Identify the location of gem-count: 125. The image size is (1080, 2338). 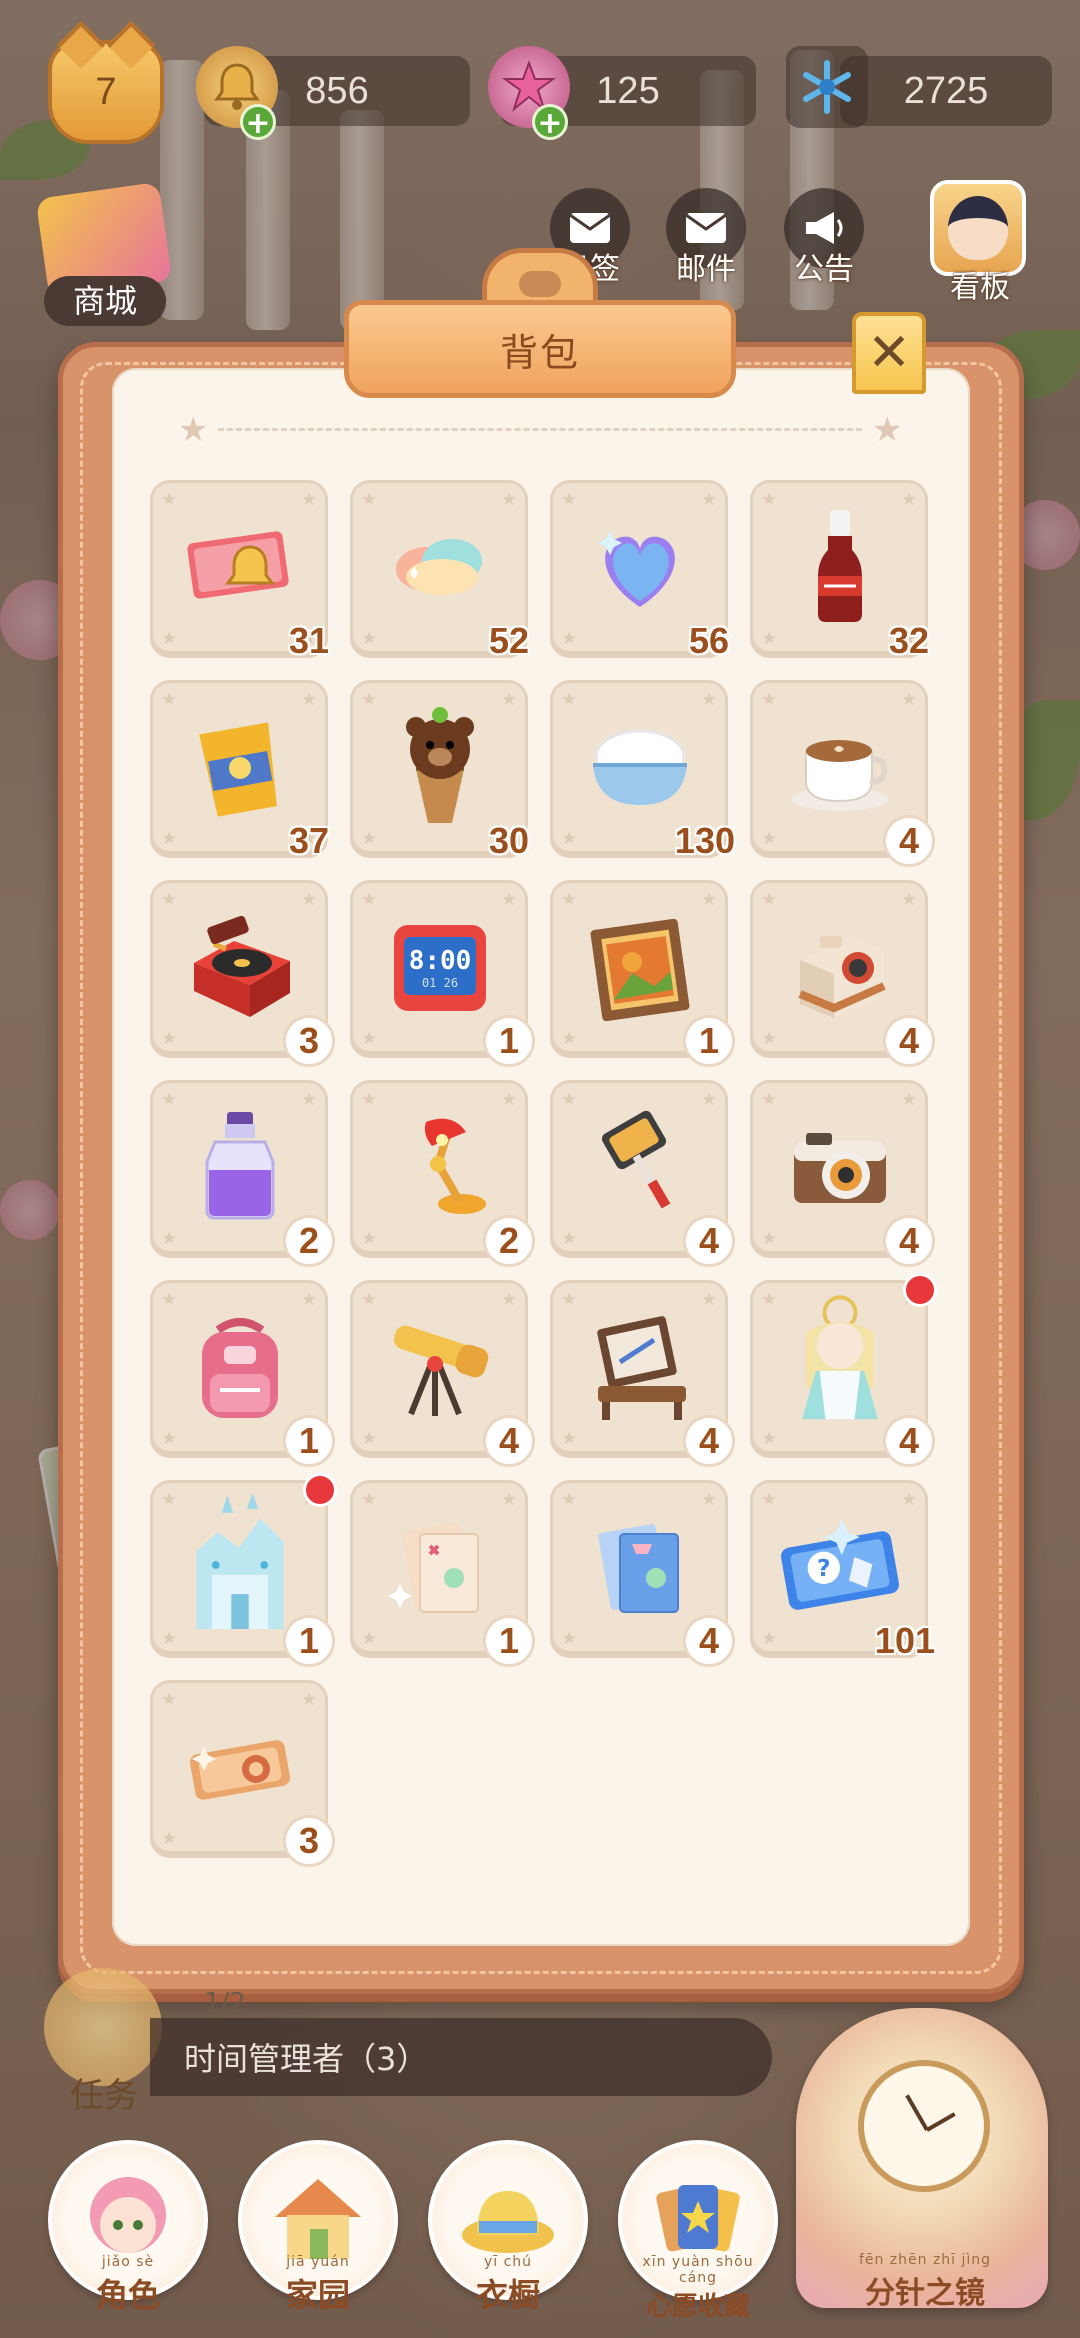
(628, 90).